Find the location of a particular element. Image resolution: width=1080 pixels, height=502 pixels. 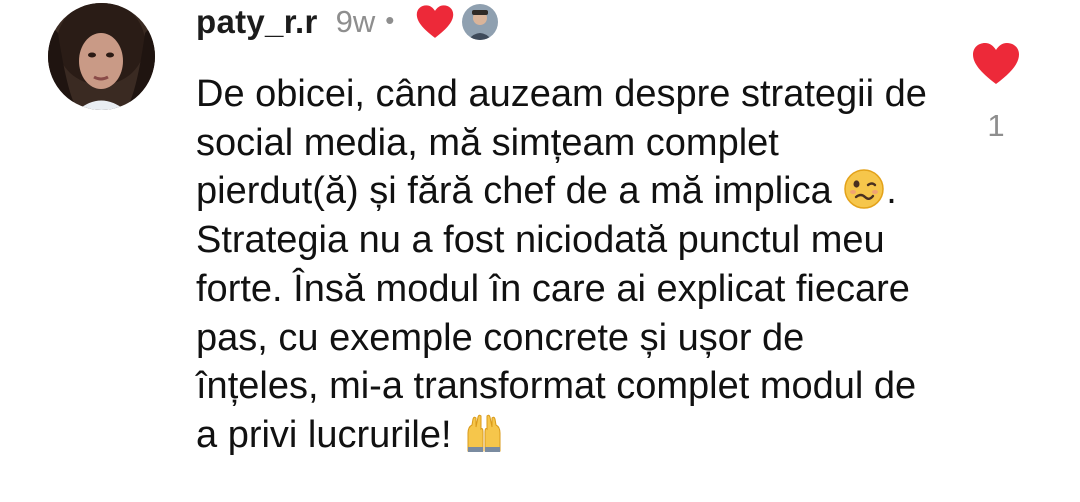

creator-liked-heart-icon is located at coordinates (435, 22).